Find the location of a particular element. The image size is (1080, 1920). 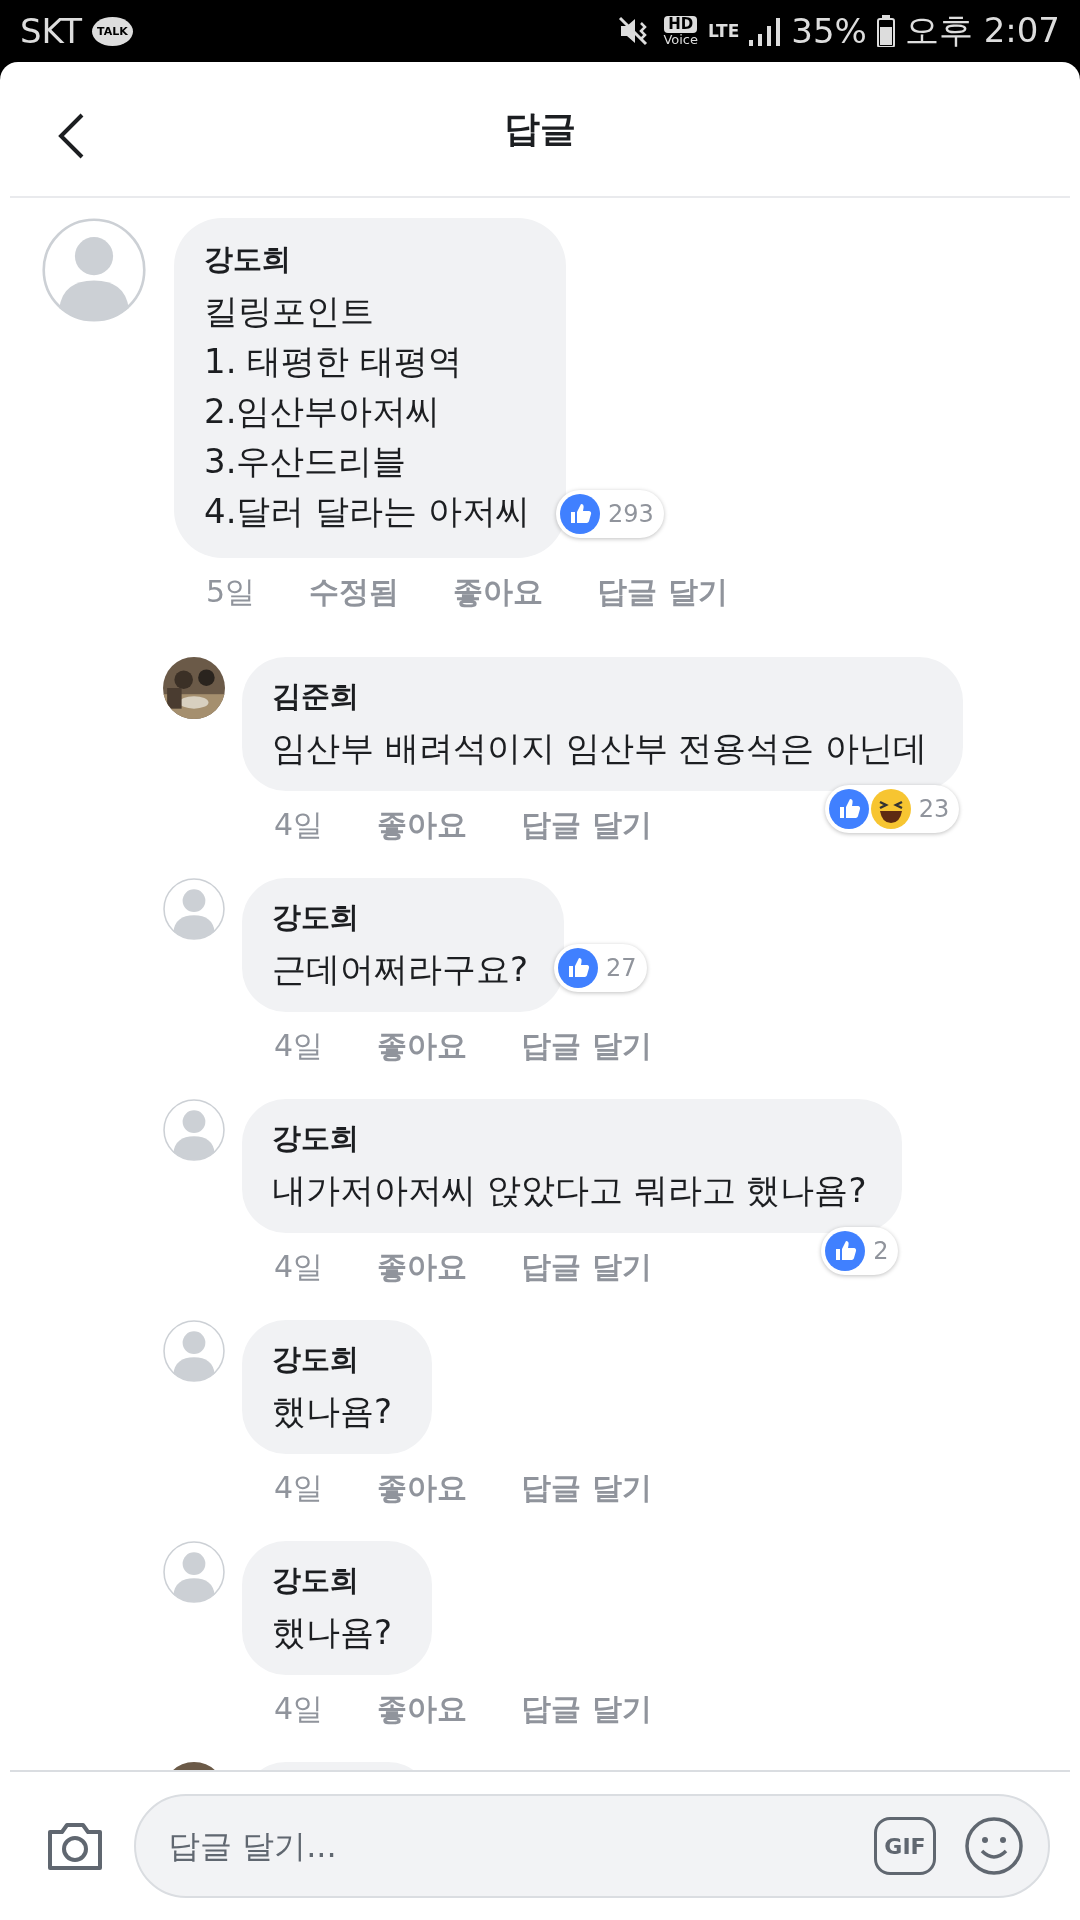

comment-text: 임산부 배려석이지 임산부 전용석은 아닌데 is located at coordinates (600, 748).